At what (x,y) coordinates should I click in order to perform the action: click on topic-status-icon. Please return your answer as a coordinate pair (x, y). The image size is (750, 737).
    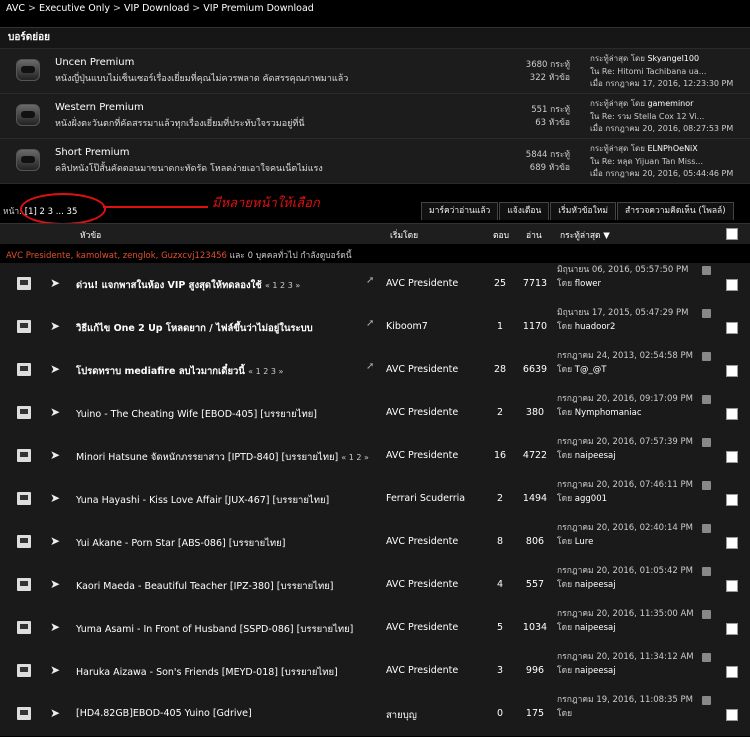
    Looking at the image, I should click on (24, 326).